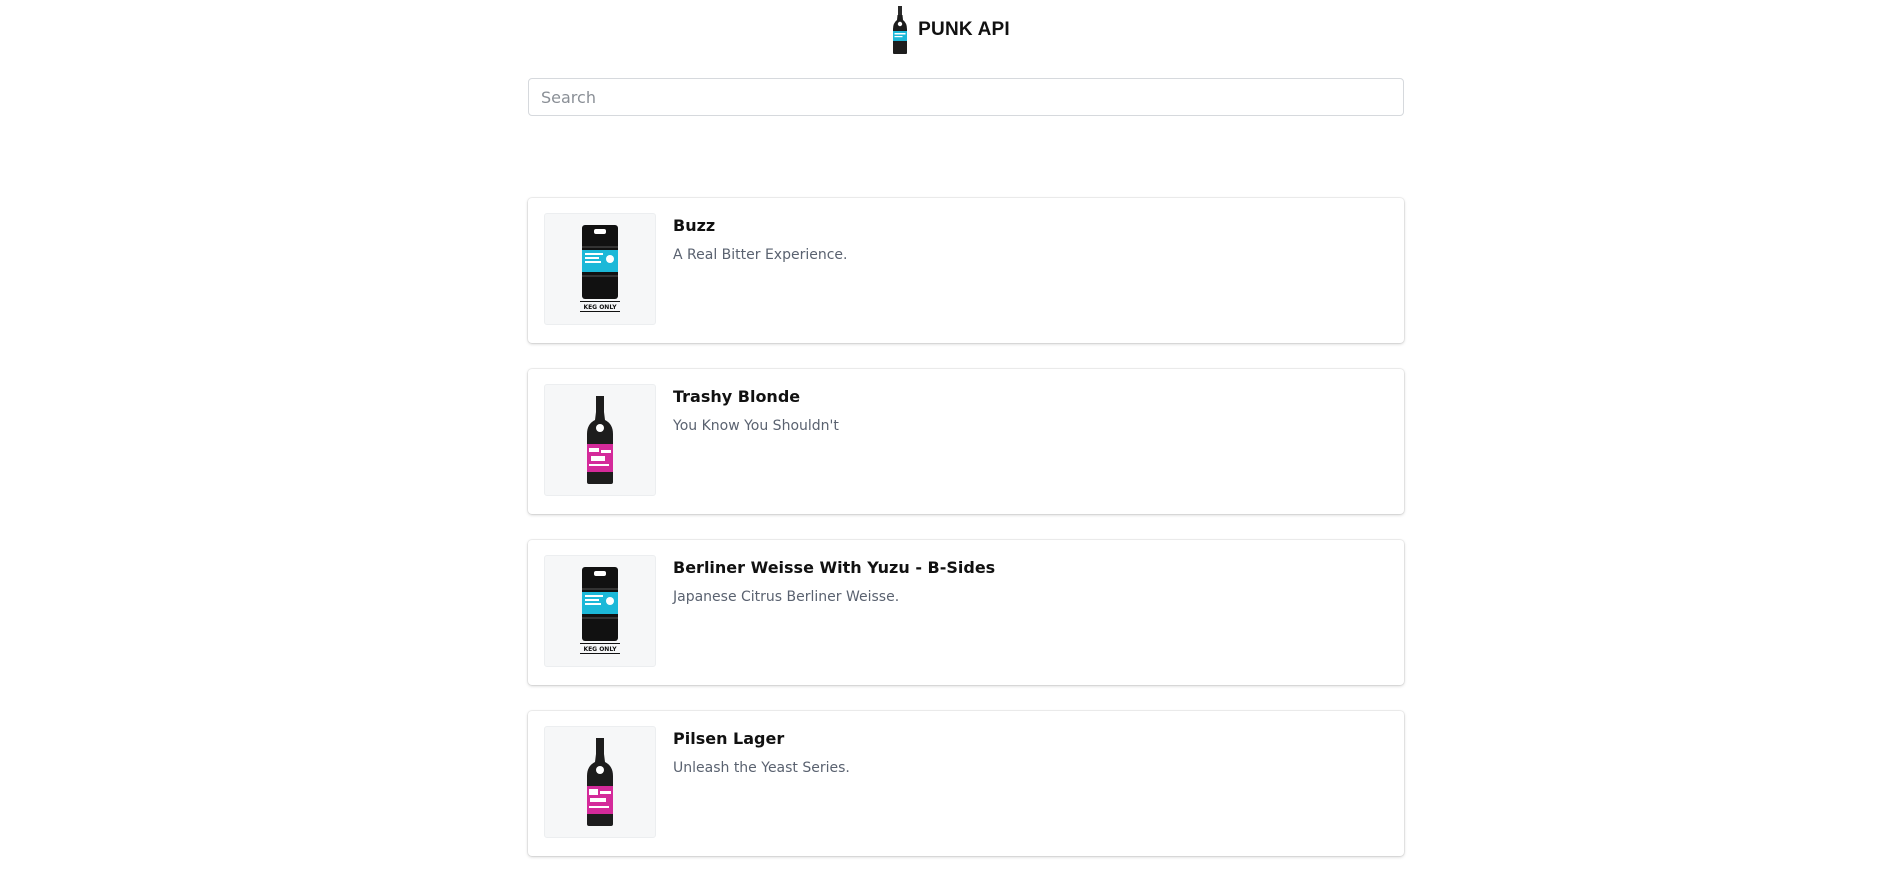 Image resolution: width=1902 pixels, height=882 pixels. I want to click on beer-card: KEG ONLY Buzz A Real Bitter Experience., so click(966, 270).